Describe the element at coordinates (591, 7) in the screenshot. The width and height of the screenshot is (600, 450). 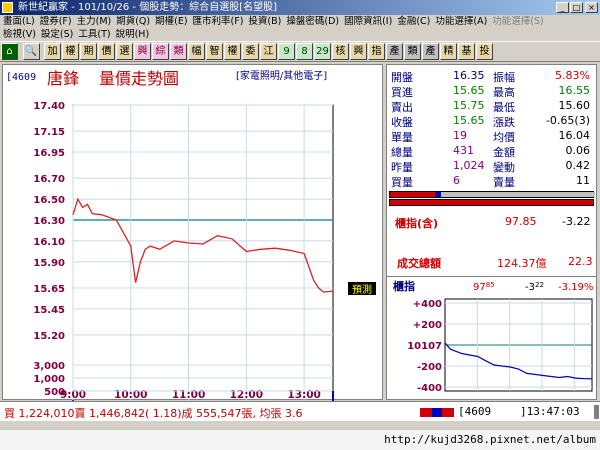
I see `close-button: ×` at that location.